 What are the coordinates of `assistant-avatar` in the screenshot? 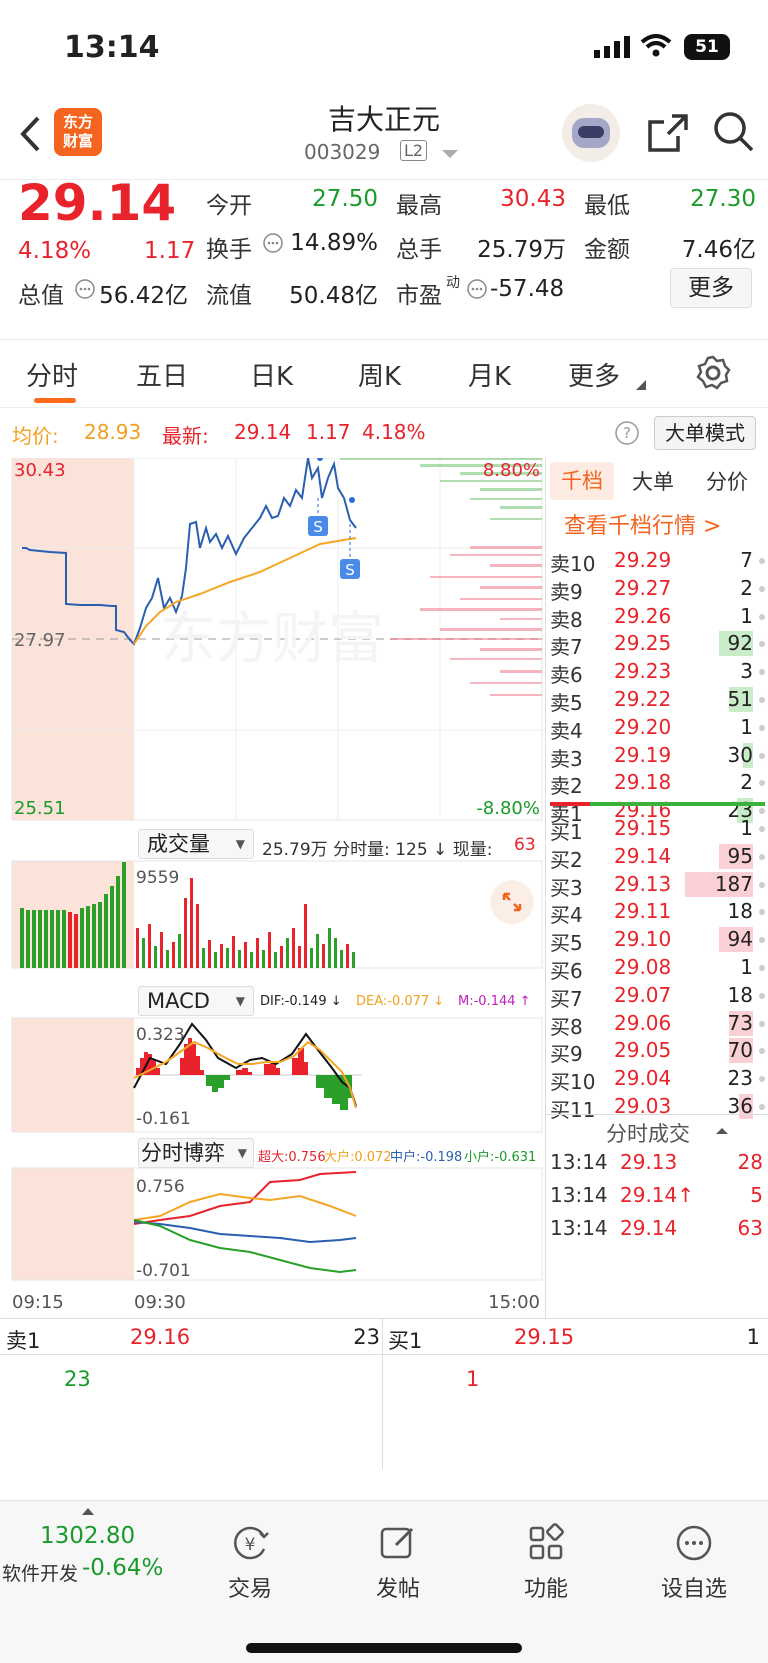 It's located at (591, 133).